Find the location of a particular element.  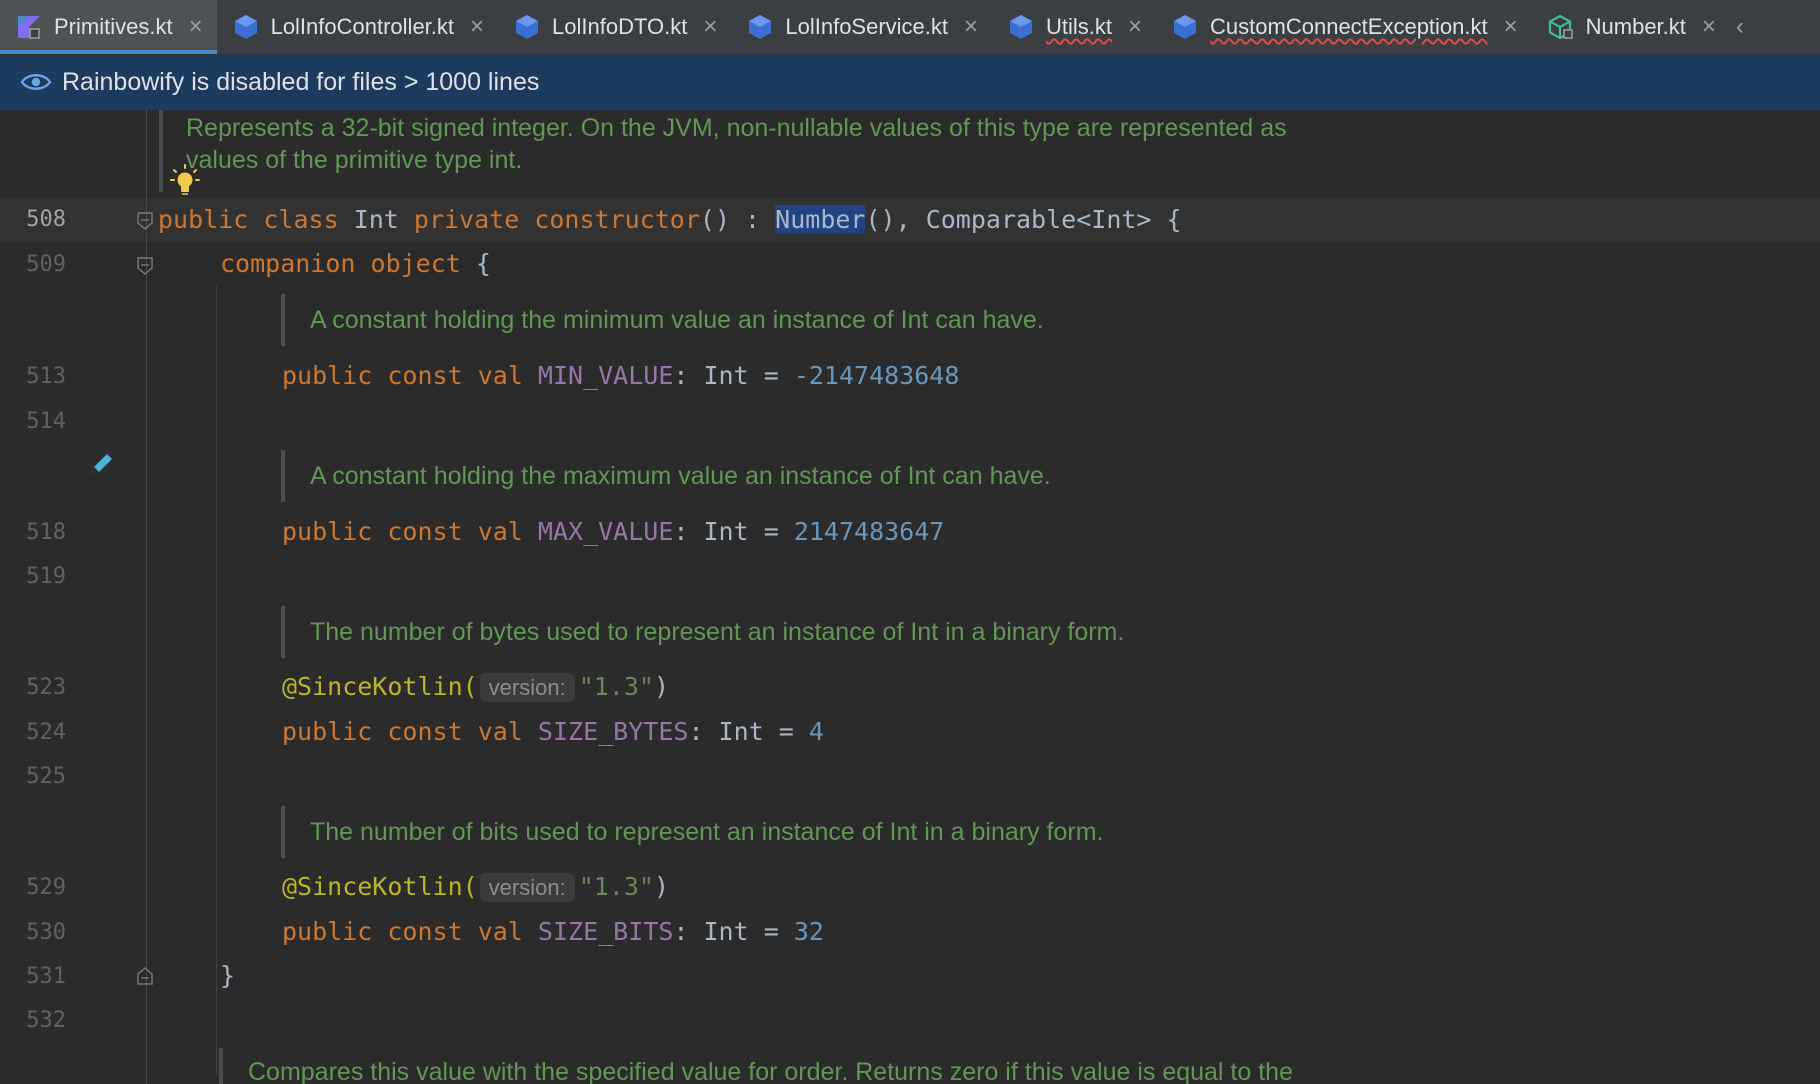

code-line-509: companion object { is located at coordinates (355, 264).